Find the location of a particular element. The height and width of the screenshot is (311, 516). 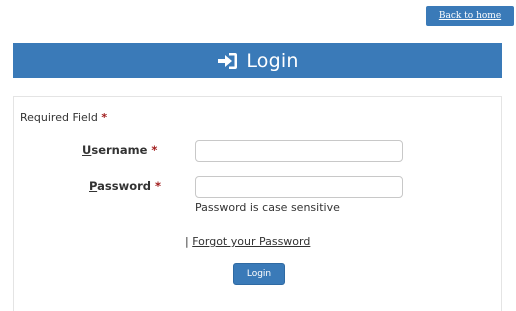

sign-in-icon is located at coordinates (227, 61).